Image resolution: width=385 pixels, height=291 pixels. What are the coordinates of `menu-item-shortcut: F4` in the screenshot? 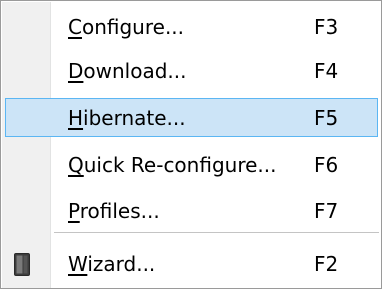 It's located at (326, 70).